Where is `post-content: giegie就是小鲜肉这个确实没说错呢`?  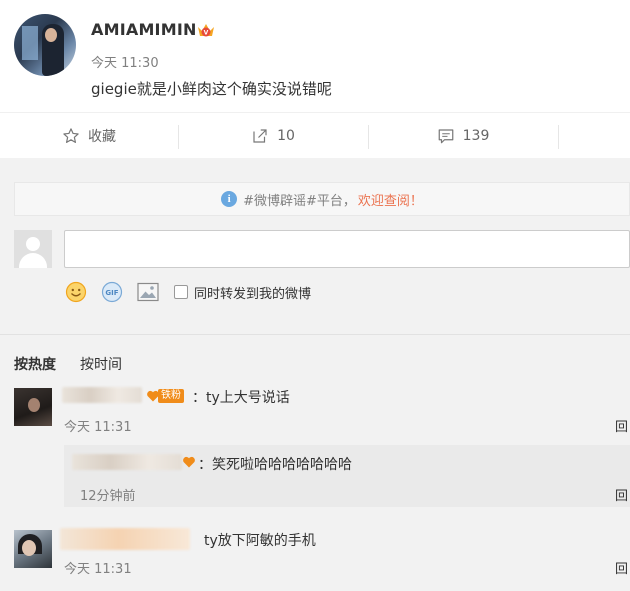 post-content: giegie就是小鲜肉这个确实没说错呢 is located at coordinates (211, 89).